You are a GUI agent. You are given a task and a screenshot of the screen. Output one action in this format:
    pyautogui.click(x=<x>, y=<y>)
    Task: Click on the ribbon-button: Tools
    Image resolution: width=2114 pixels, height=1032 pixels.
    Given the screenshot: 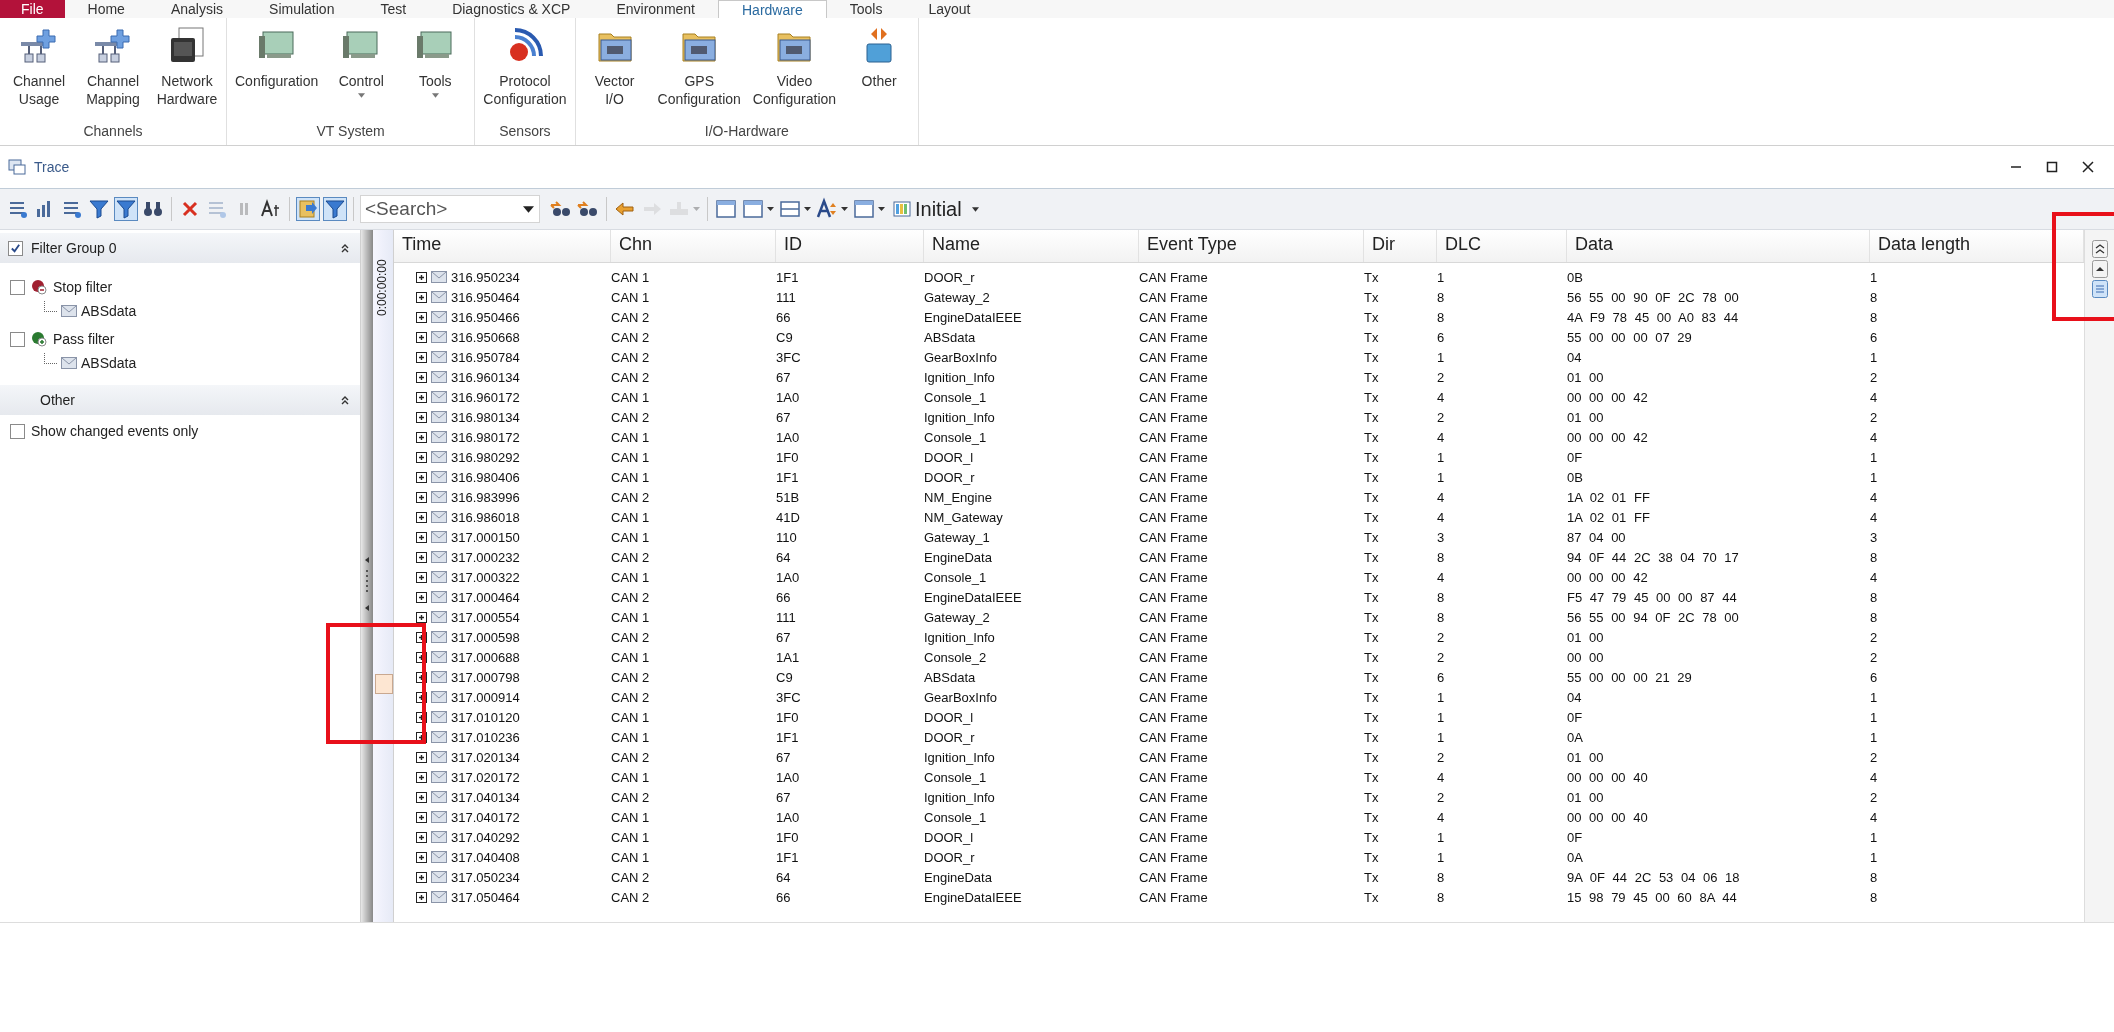 What is the action you would take?
    pyautogui.click(x=435, y=71)
    